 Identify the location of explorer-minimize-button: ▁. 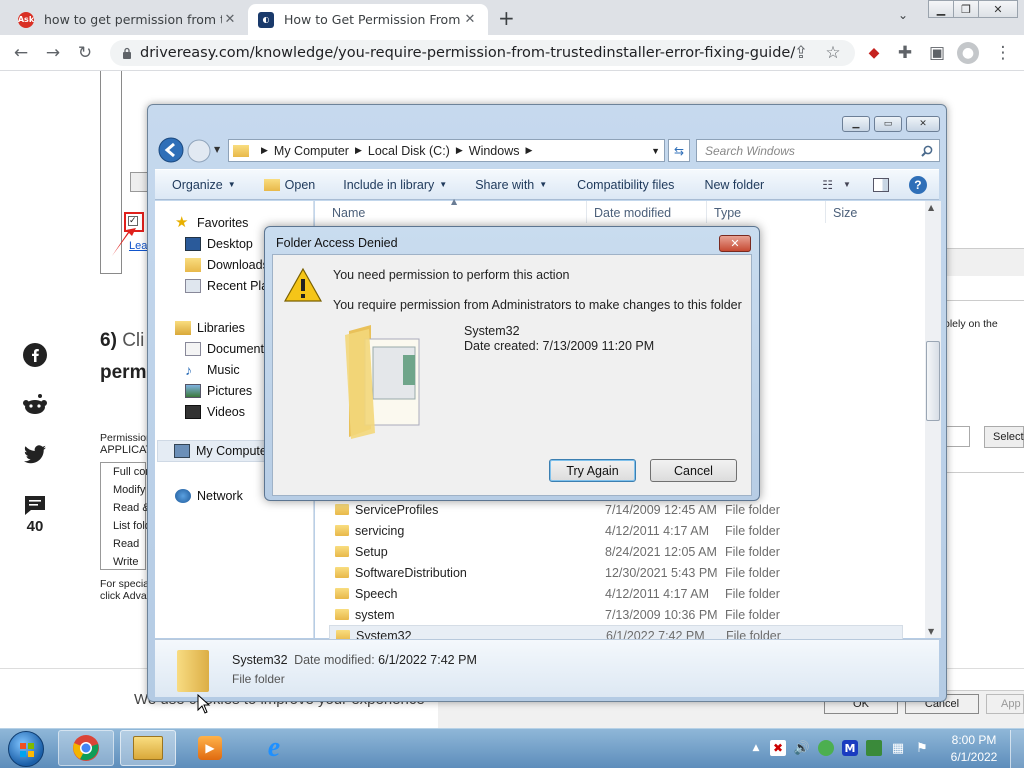
(856, 124).